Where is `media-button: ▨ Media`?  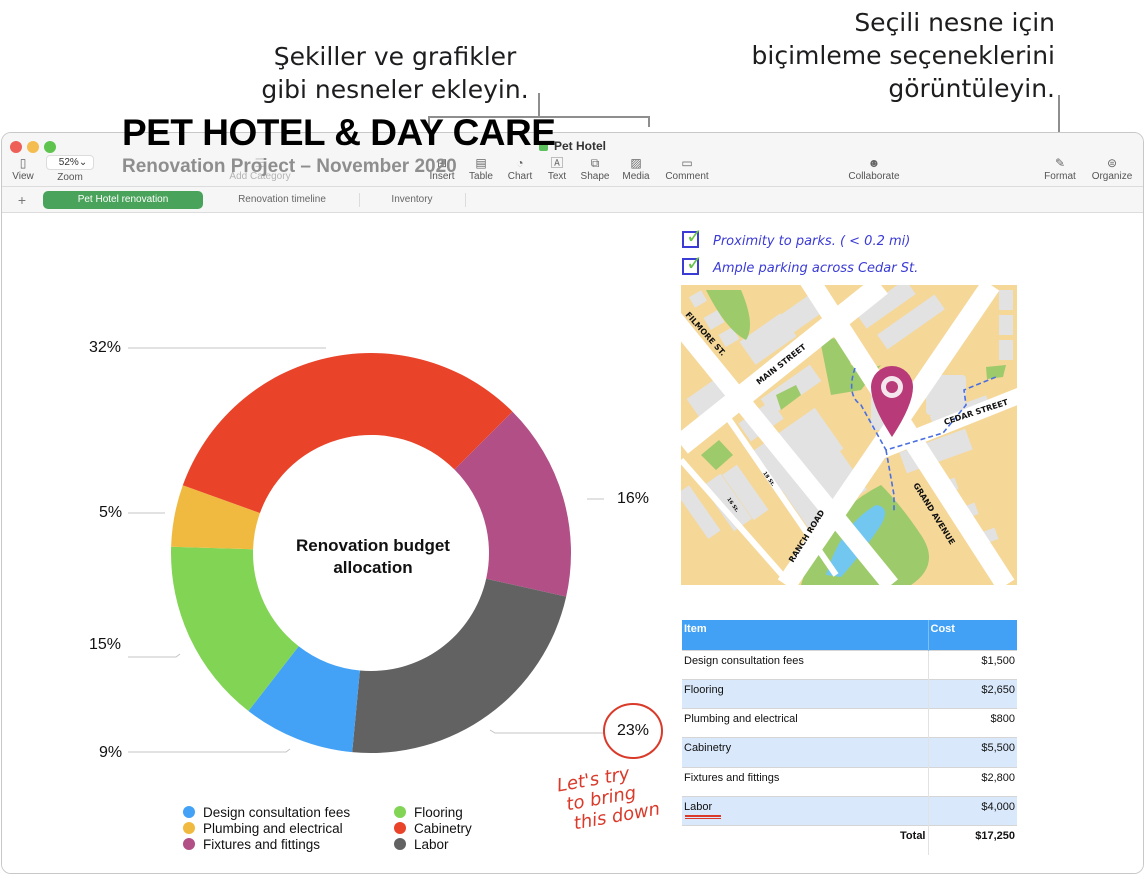
media-button: ▨ Media is located at coordinates (636, 168).